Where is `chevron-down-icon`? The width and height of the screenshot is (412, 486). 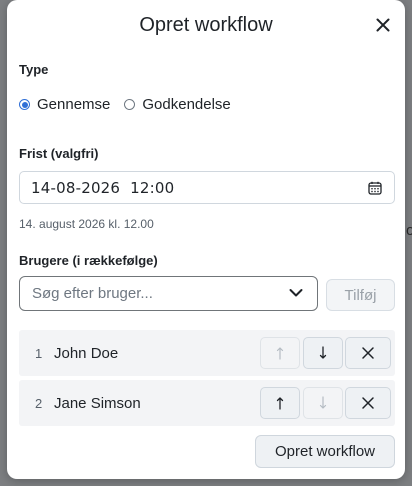
chevron-down-icon is located at coordinates (296, 293).